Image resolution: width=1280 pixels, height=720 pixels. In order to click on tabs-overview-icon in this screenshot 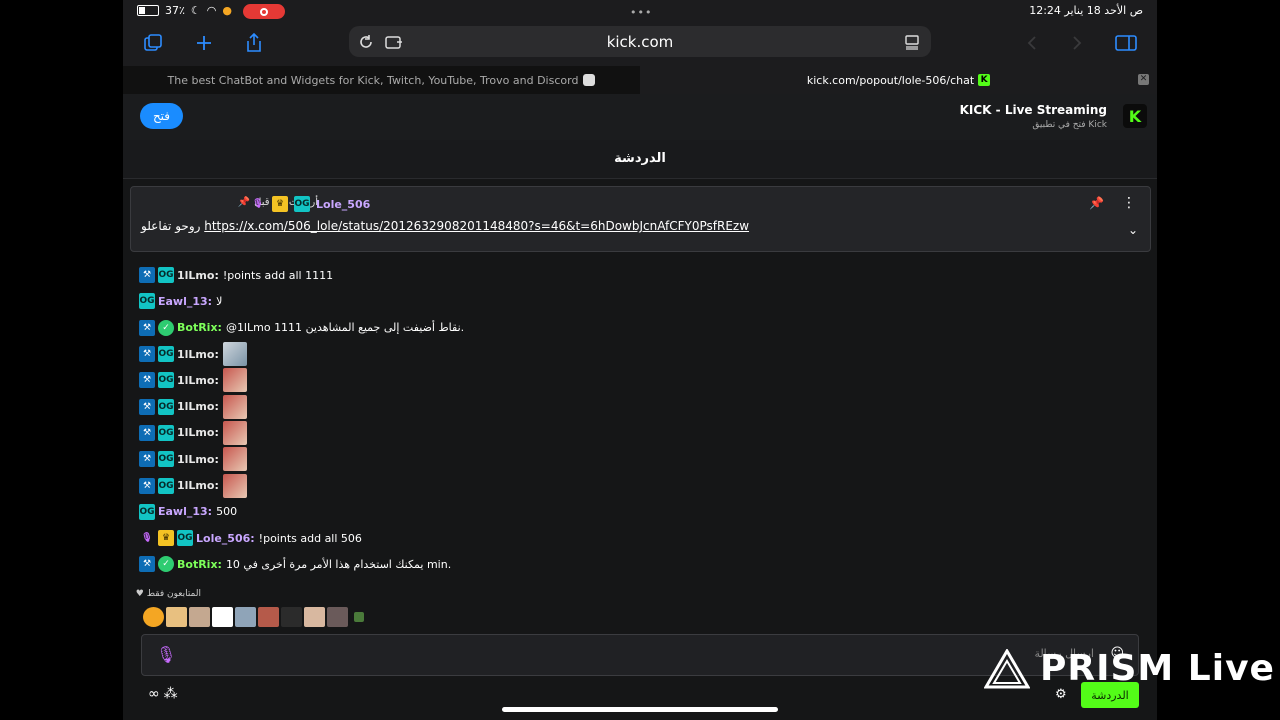, I will do `click(153, 43)`.